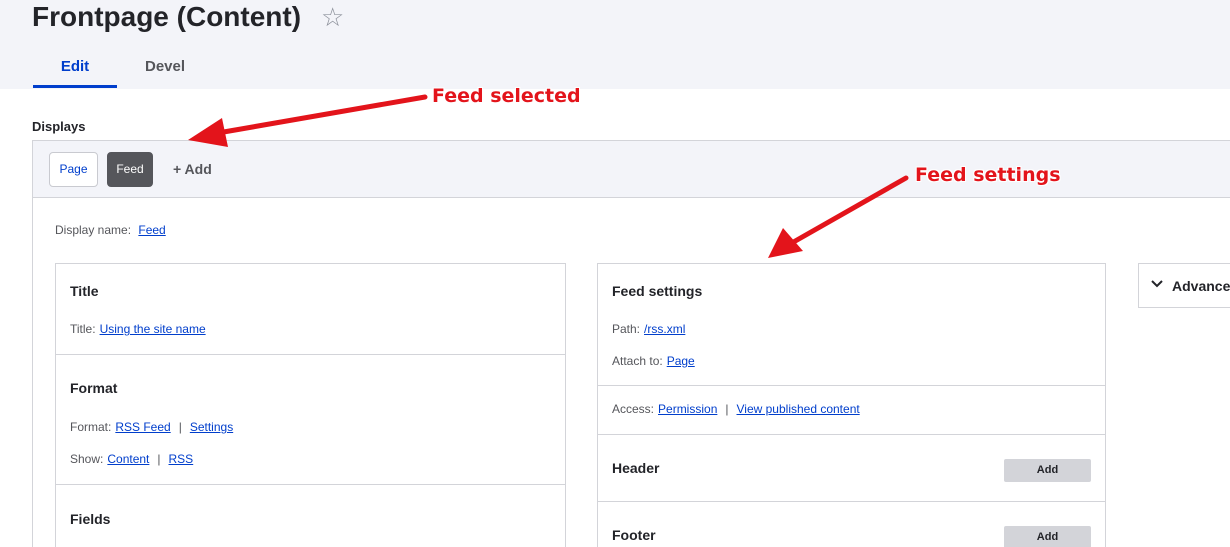 This screenshot has width=1230, height=547. I want to click on advanced-label: Advanced, so click(1201, 286).